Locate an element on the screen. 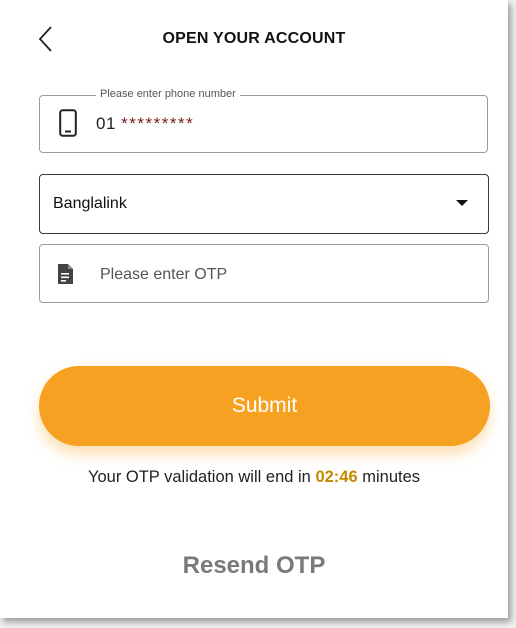 The width and height of the screenshot is (516, 628). otp-input is located at coordinates (285, 275).